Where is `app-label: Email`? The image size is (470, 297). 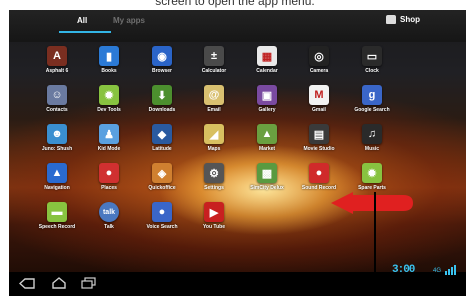
app-label: Email is located at coordinates (214, 110).